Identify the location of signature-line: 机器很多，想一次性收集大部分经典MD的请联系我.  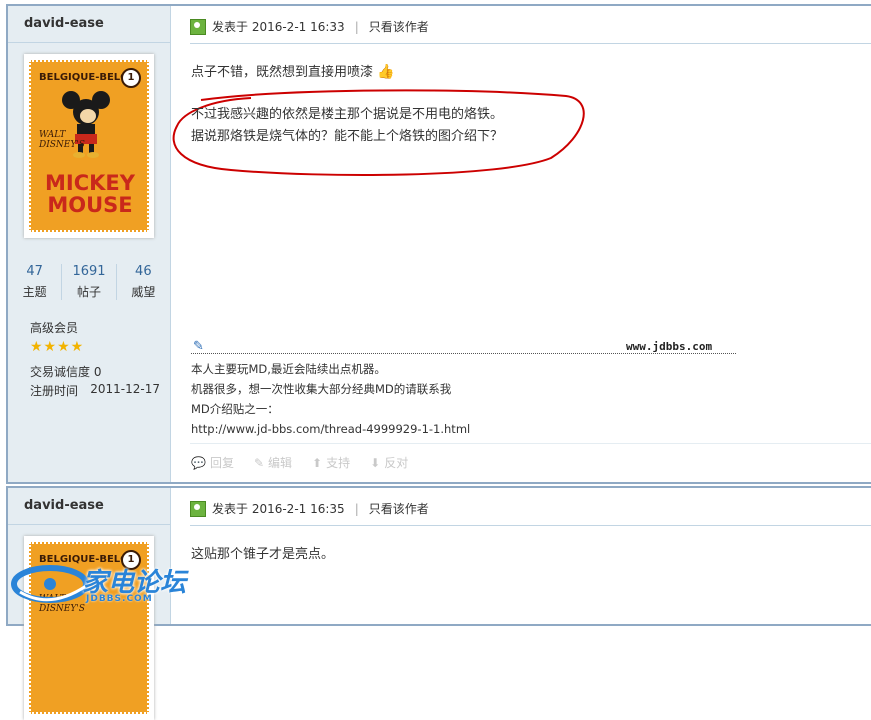
(321, 389).